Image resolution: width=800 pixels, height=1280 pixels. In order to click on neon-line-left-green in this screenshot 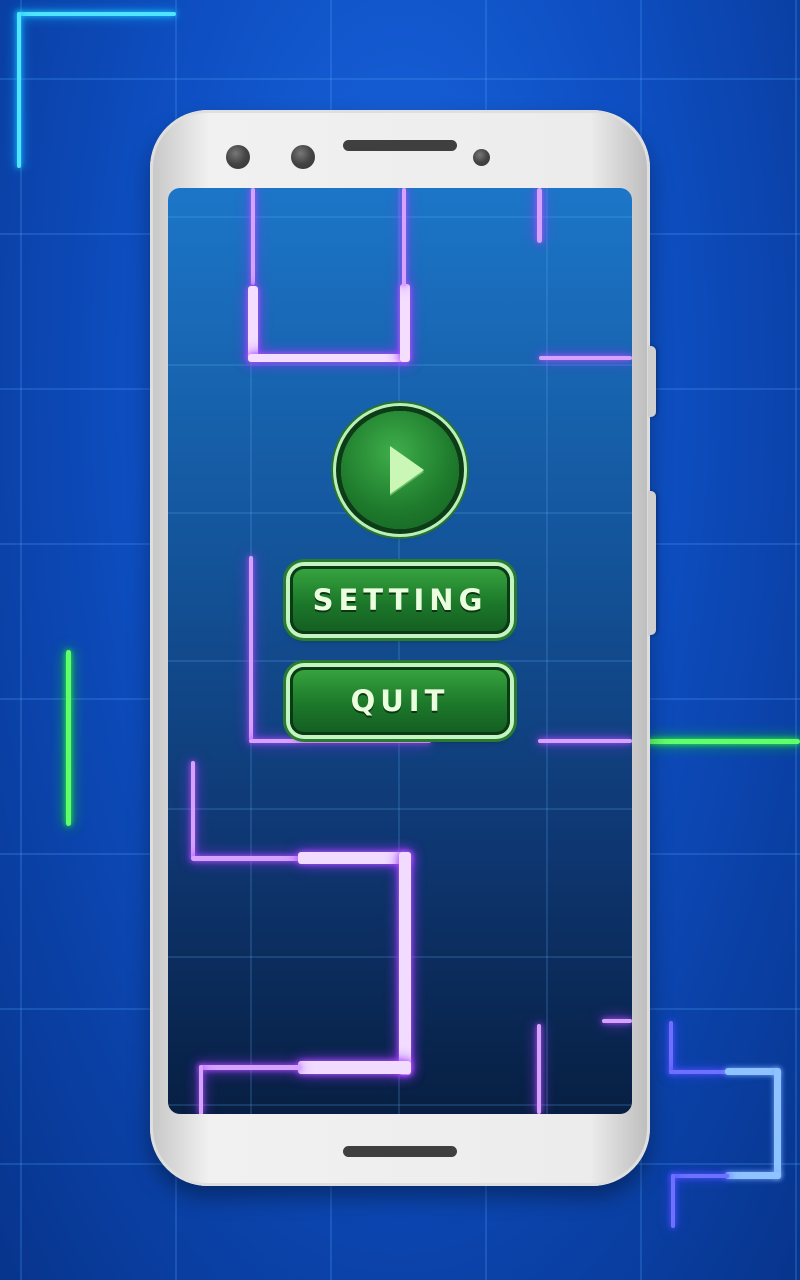, I will do `click(68, 738)`.